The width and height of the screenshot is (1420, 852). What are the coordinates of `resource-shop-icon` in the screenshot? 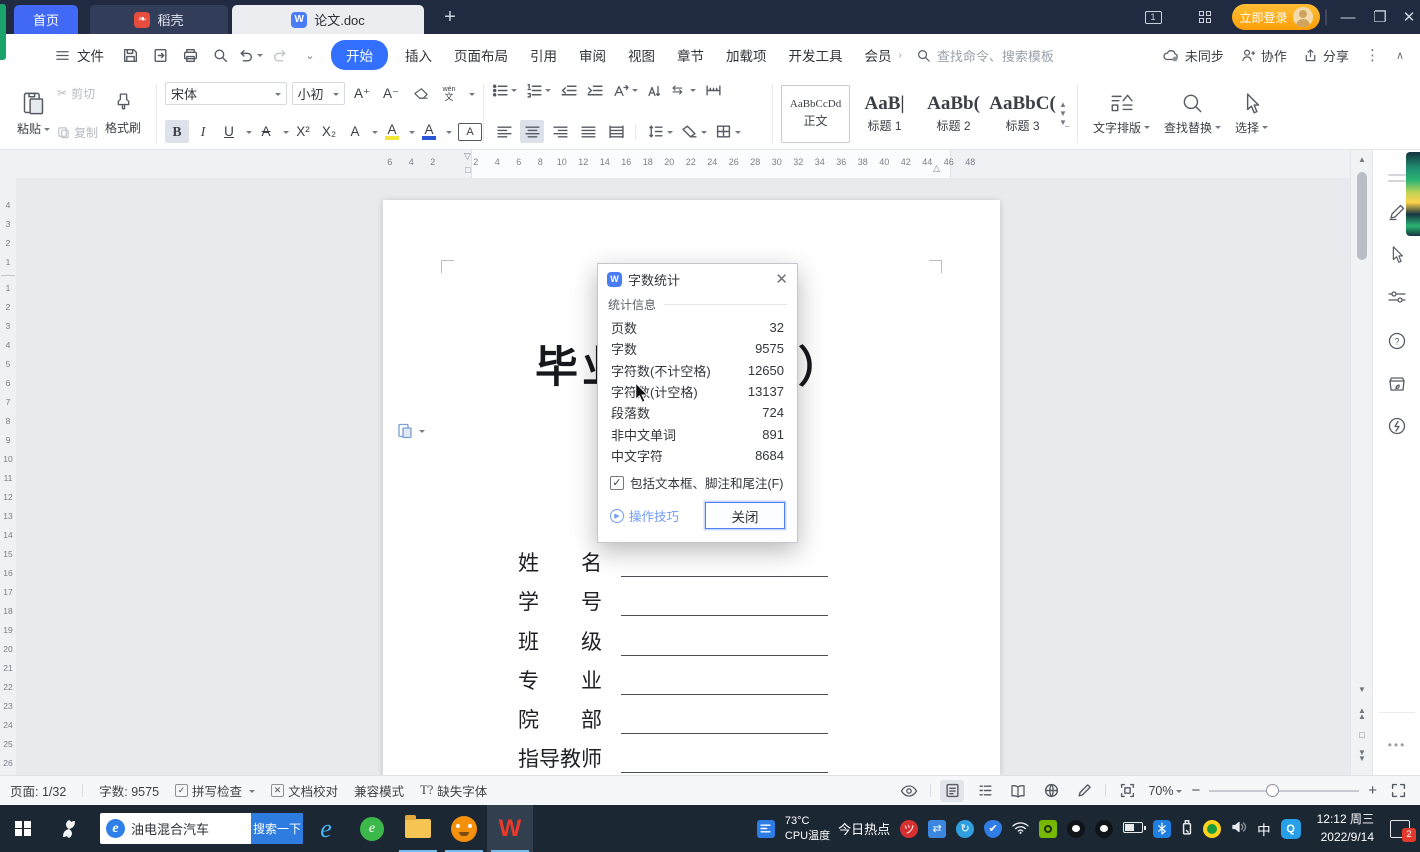 It's located at (1396, 384).